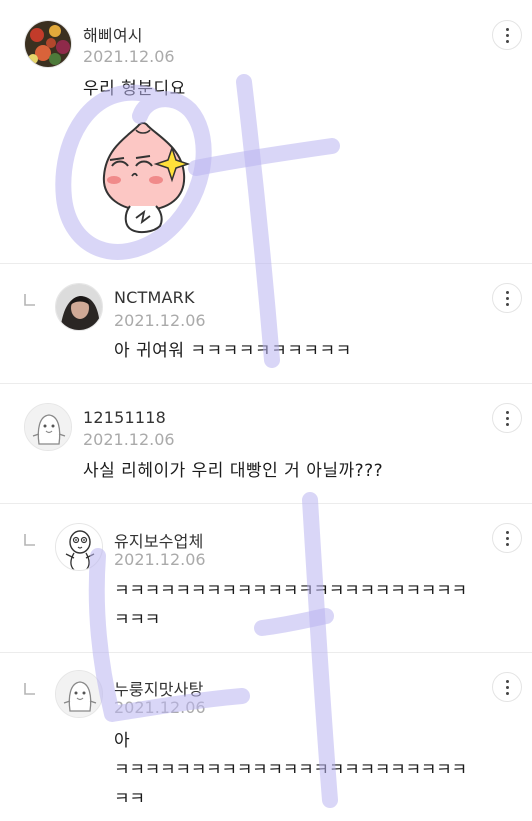  What do you see at coordinates (159, 688) in the screenshot?
I see `comment-author: 누룽지맛사탕` at bounding box center [159, 688].